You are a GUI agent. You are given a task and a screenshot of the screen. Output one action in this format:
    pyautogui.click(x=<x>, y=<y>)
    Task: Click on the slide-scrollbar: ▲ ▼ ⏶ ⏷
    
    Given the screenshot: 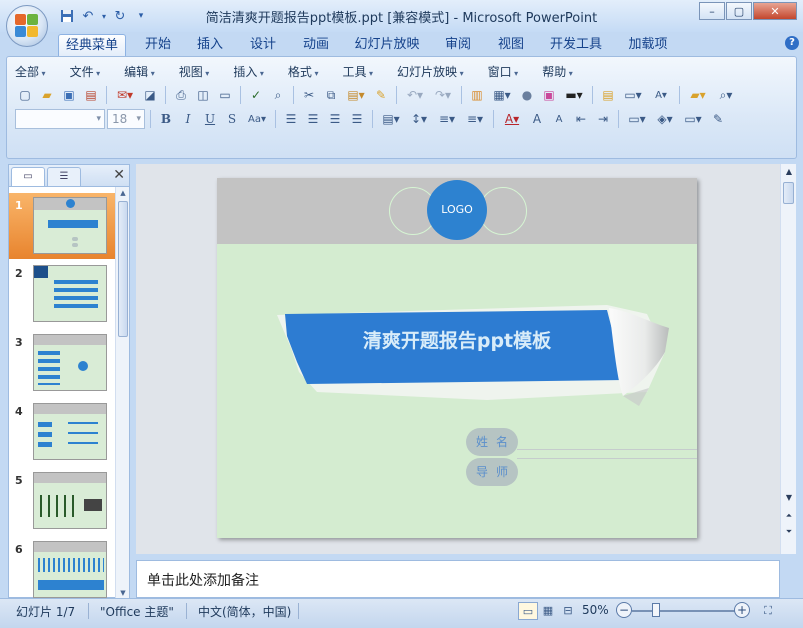 What is the action you would take?
    pyautogui.click(x=788, y=359)
    